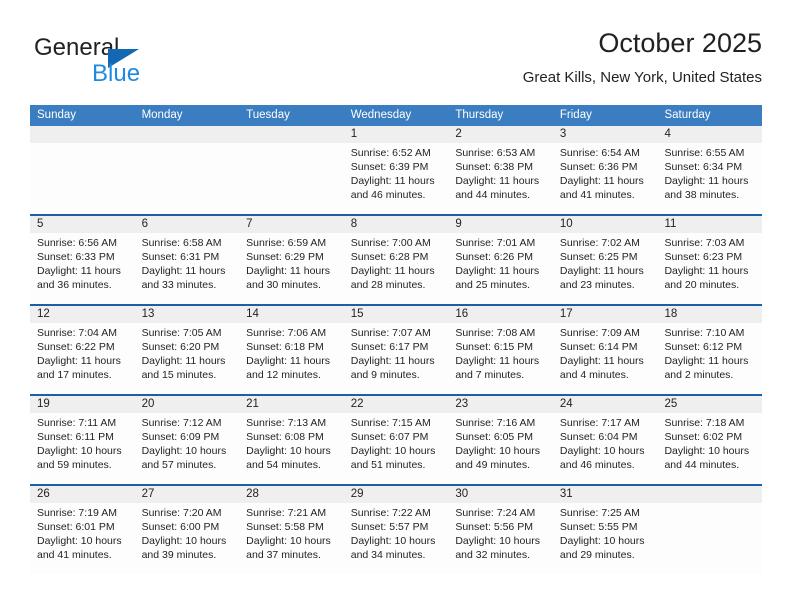 The width and height of the screenshot is (792, 612). I want to click on day-number: 29, so click(396, 494).